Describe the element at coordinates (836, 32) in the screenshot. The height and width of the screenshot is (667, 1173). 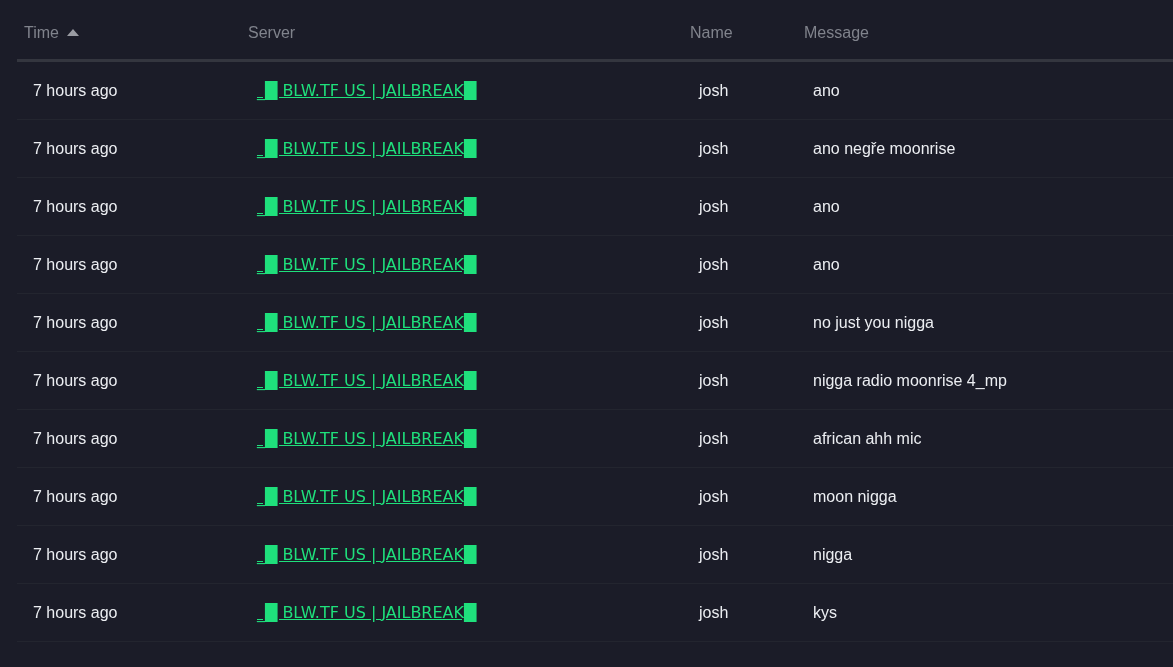
I see `column-header: Message` at that location.